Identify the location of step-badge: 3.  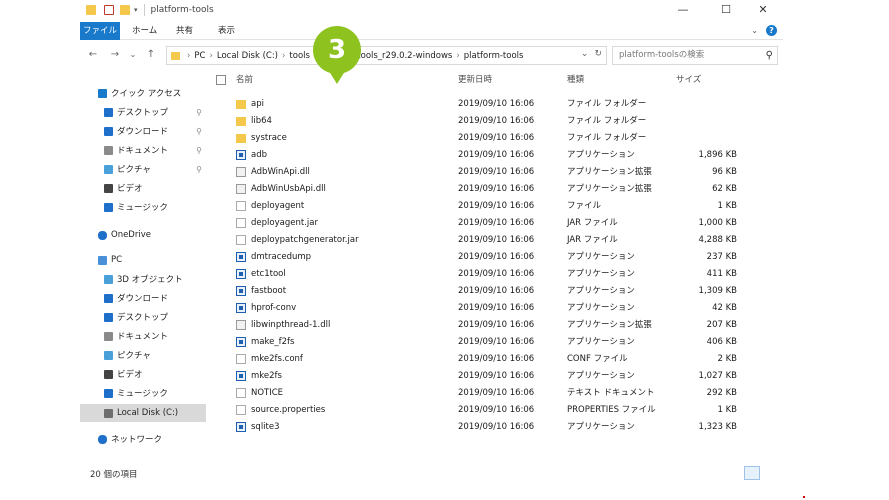
(337, 50).